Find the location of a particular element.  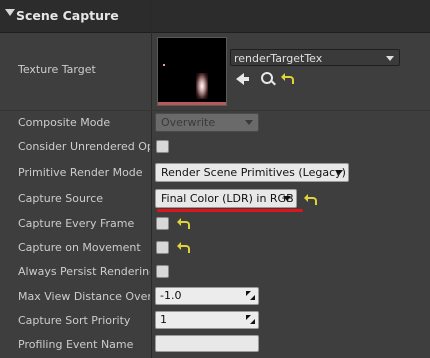

highlight-underline is located at coordinates (230, 210).